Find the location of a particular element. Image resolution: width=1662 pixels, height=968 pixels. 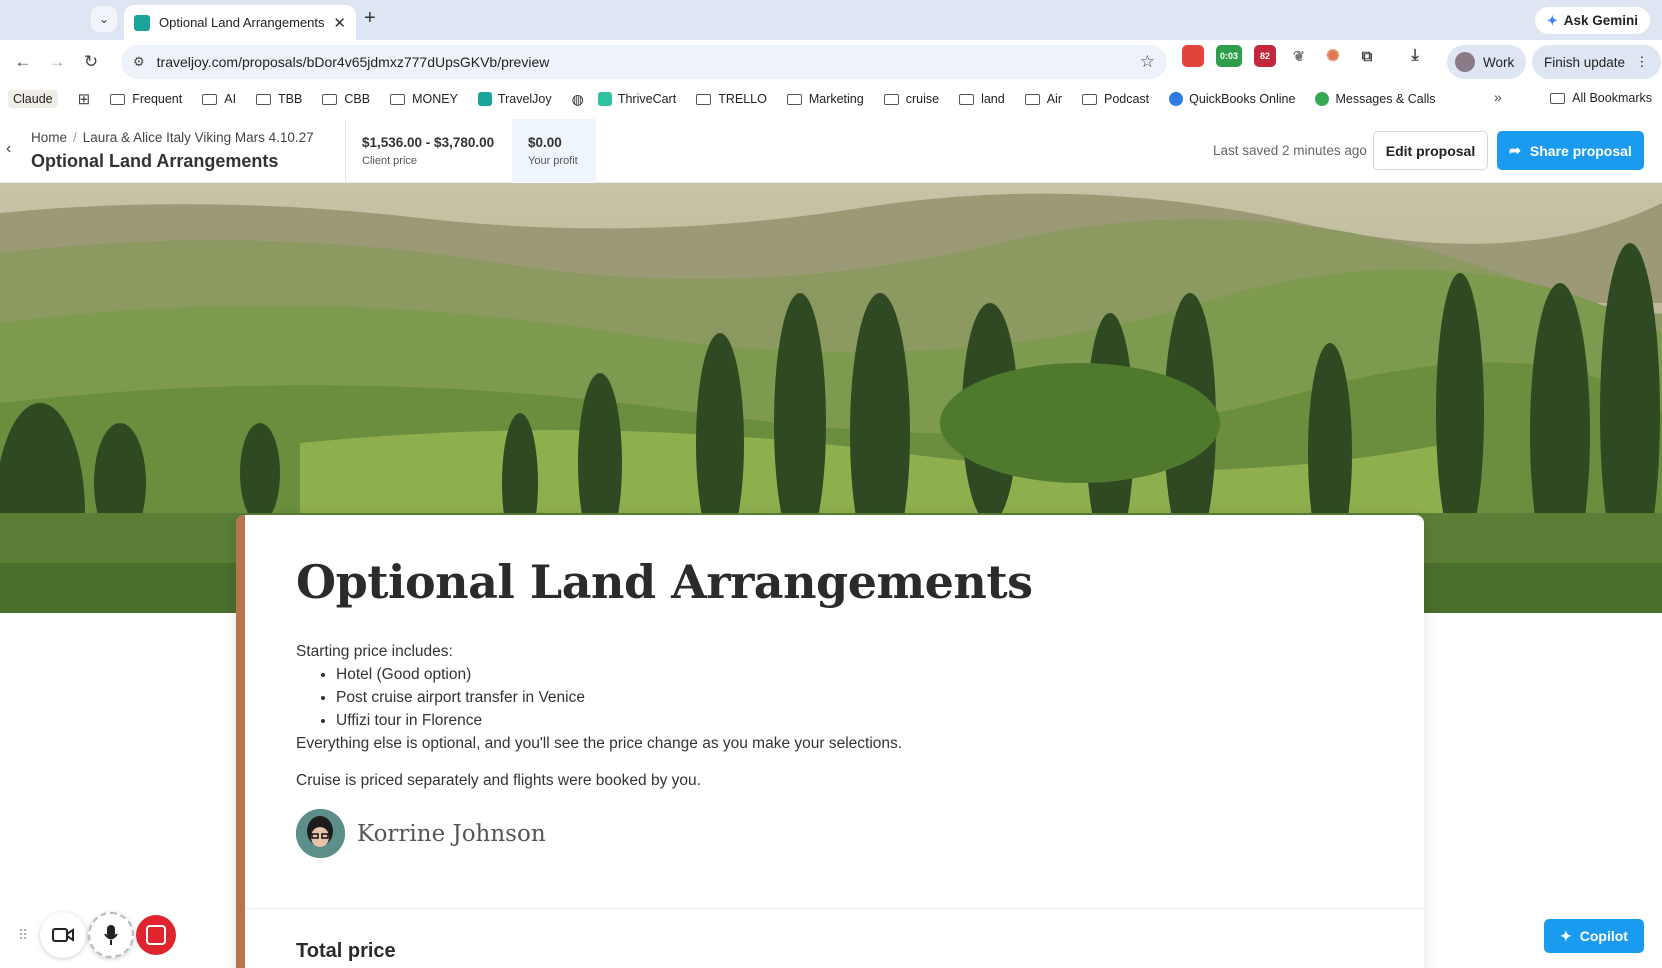

reload-icon: ↻ is located at coordinates (91, 62).